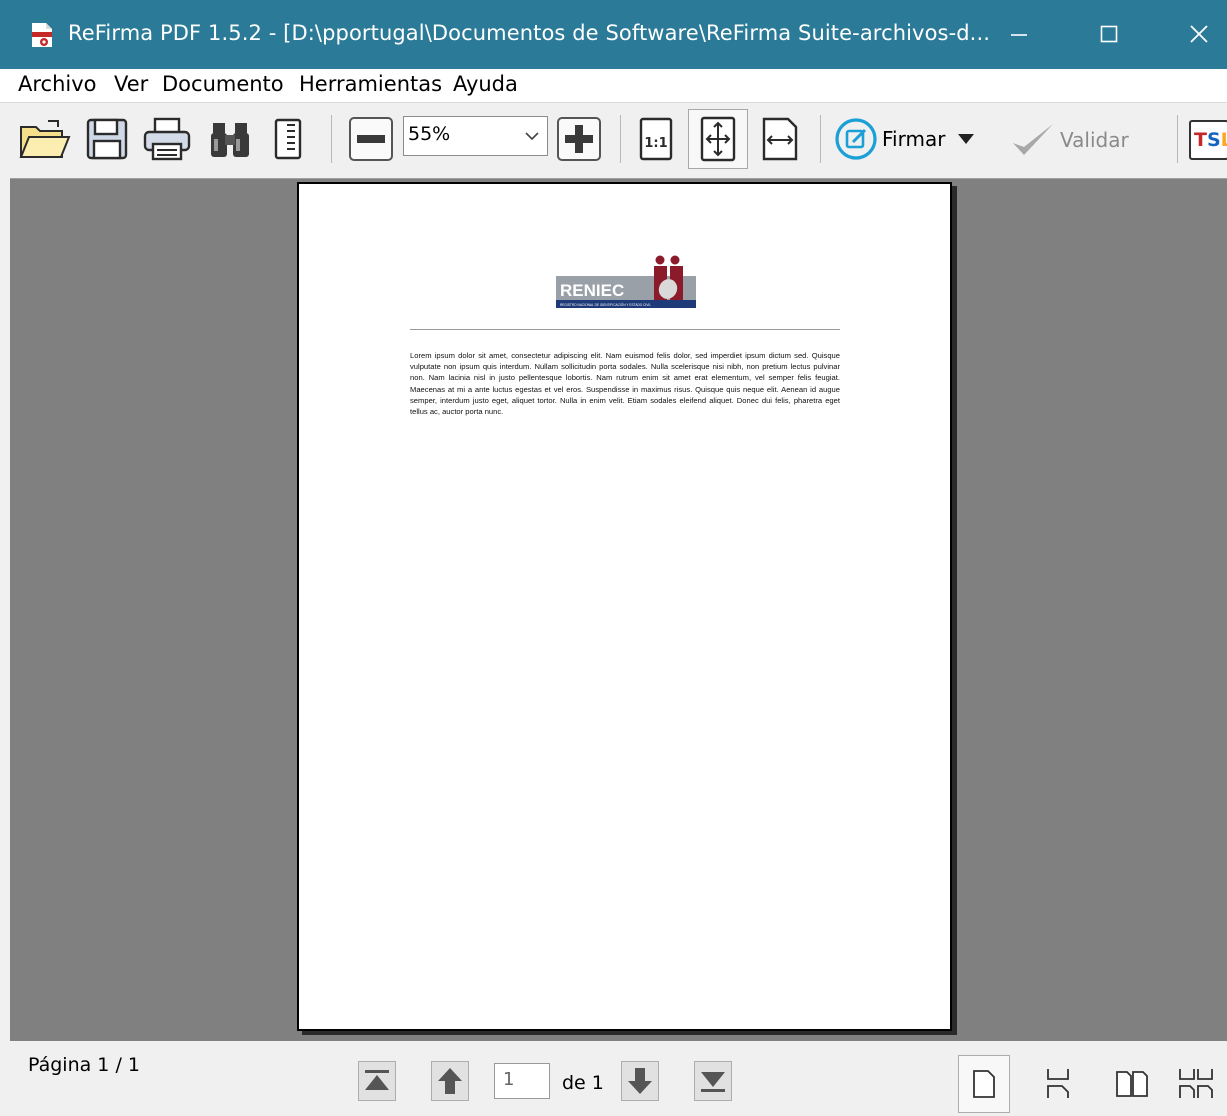  I want to click on page-number-input: 1, so click(522, 1081).